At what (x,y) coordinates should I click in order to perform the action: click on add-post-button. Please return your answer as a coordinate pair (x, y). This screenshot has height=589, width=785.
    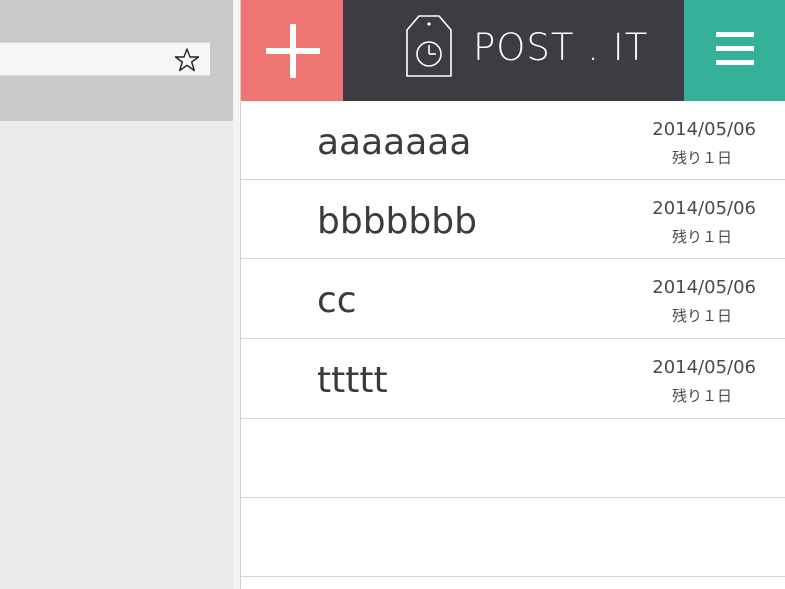
    Looking at the image, I should click on (292, 50).